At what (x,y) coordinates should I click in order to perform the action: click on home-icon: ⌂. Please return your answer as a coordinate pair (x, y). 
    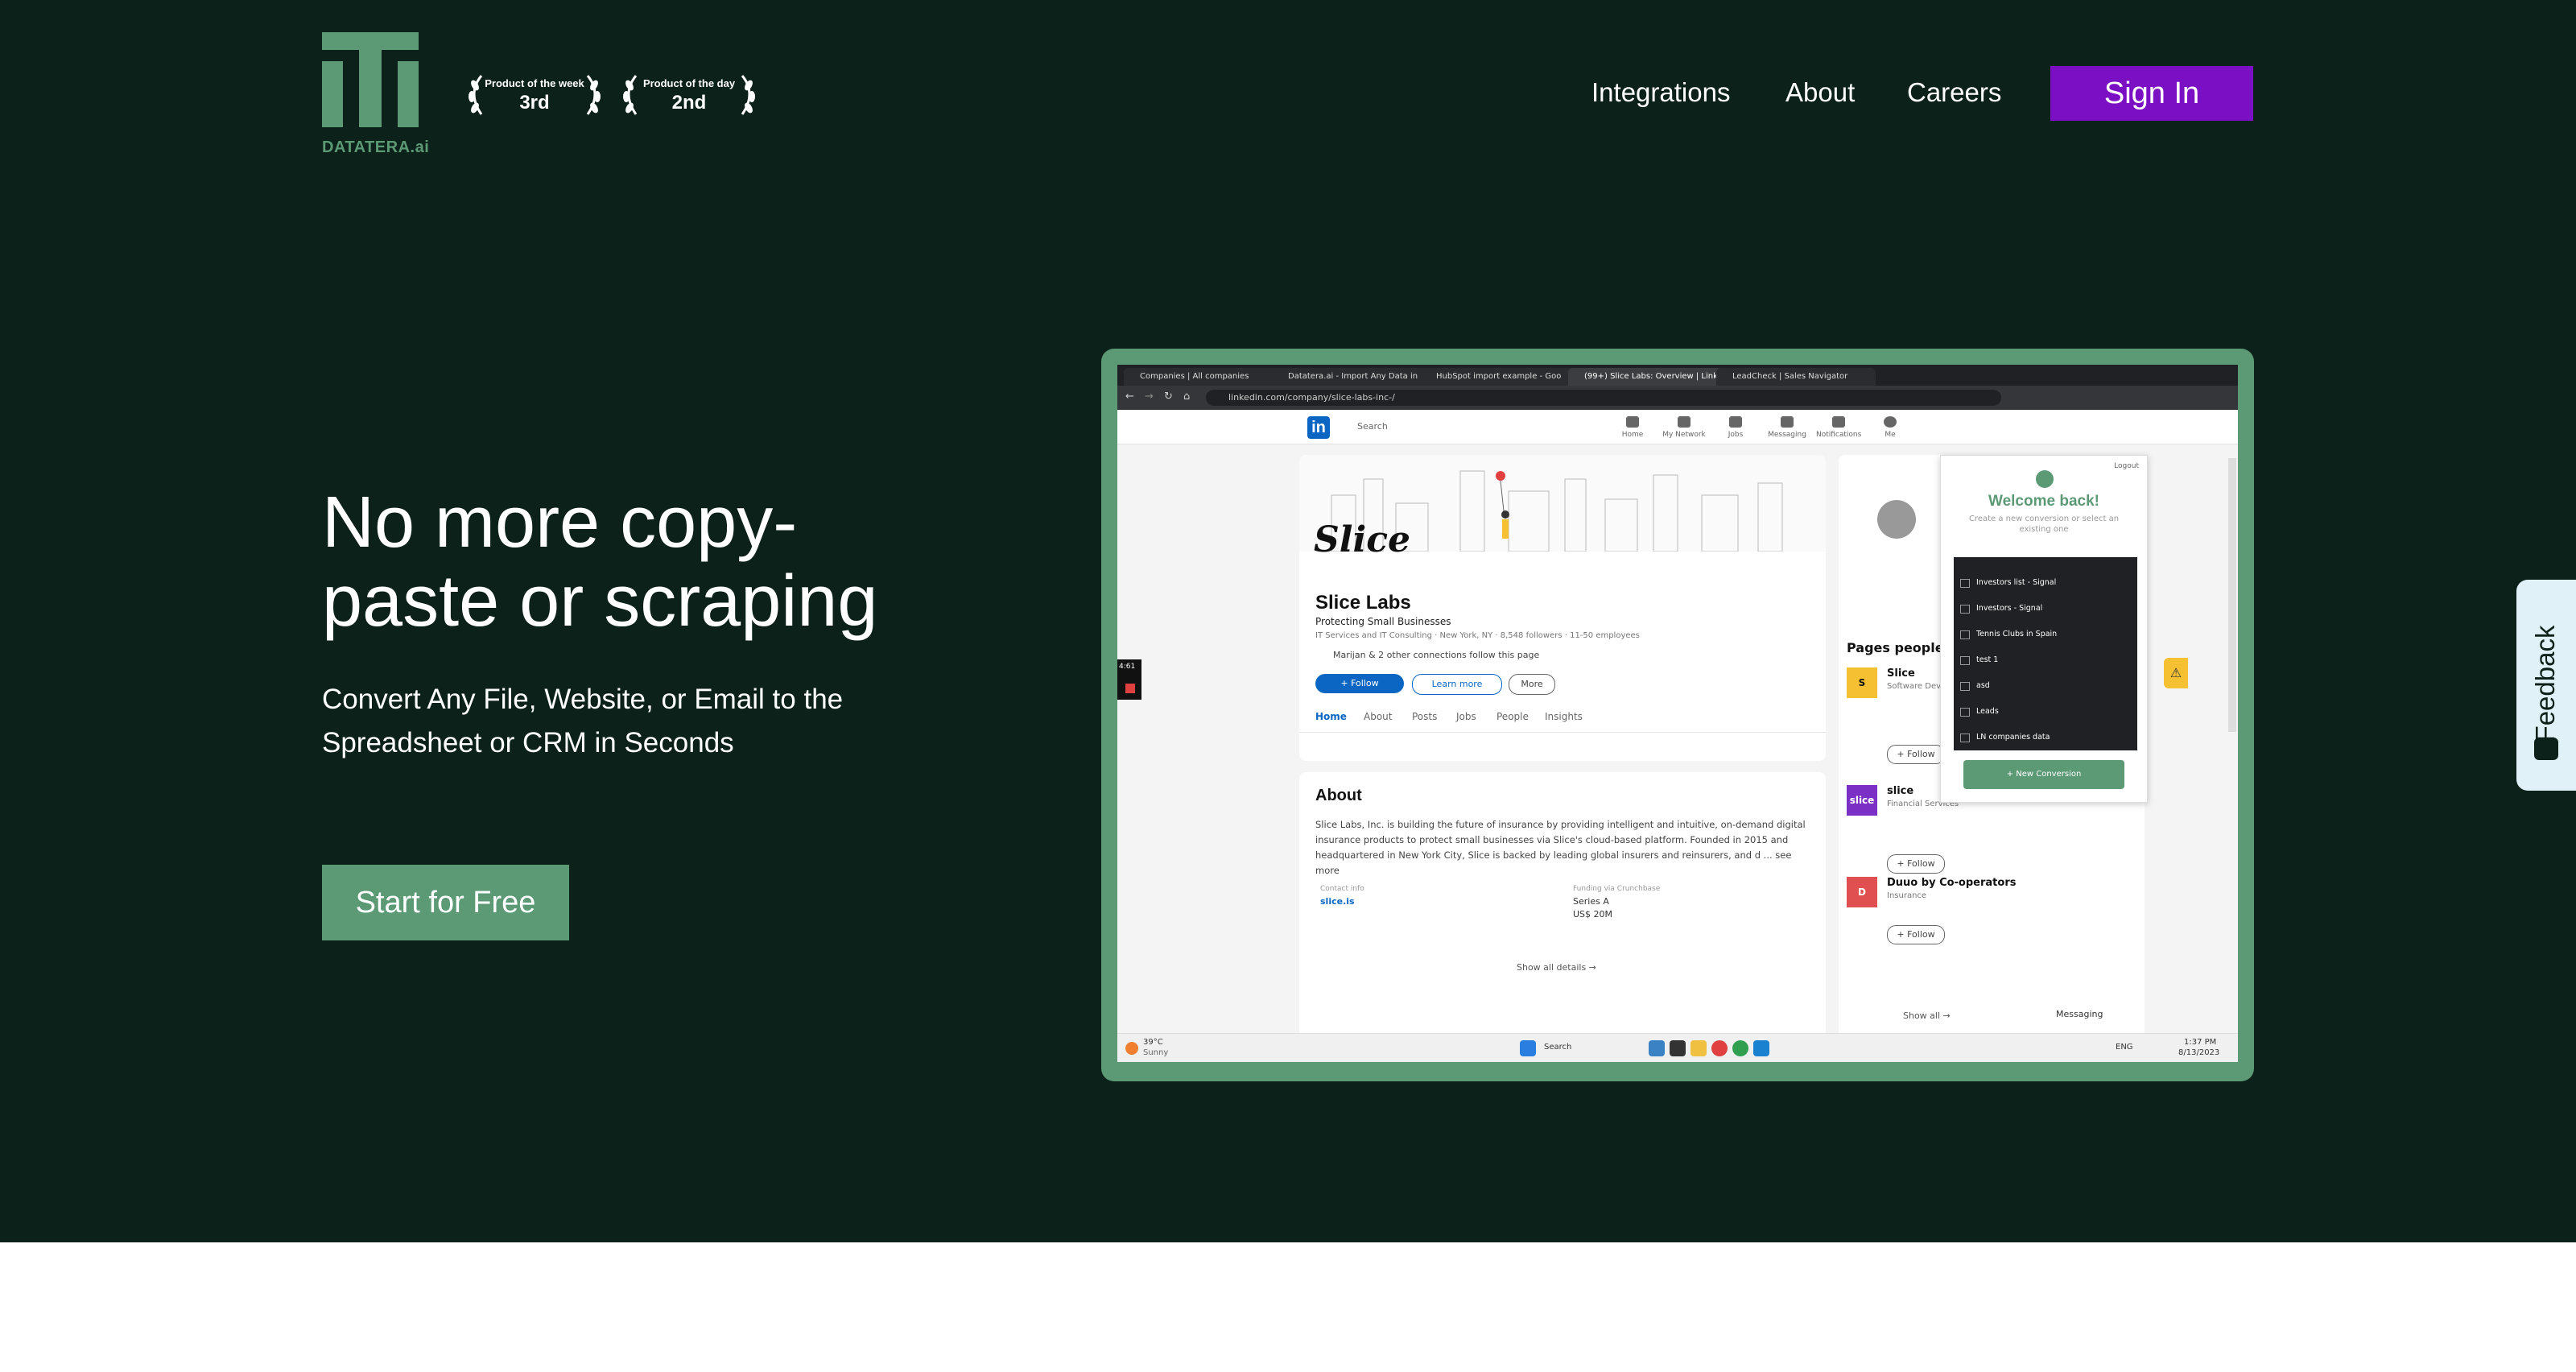
    Looking at the image, I should click on (1186, 397).